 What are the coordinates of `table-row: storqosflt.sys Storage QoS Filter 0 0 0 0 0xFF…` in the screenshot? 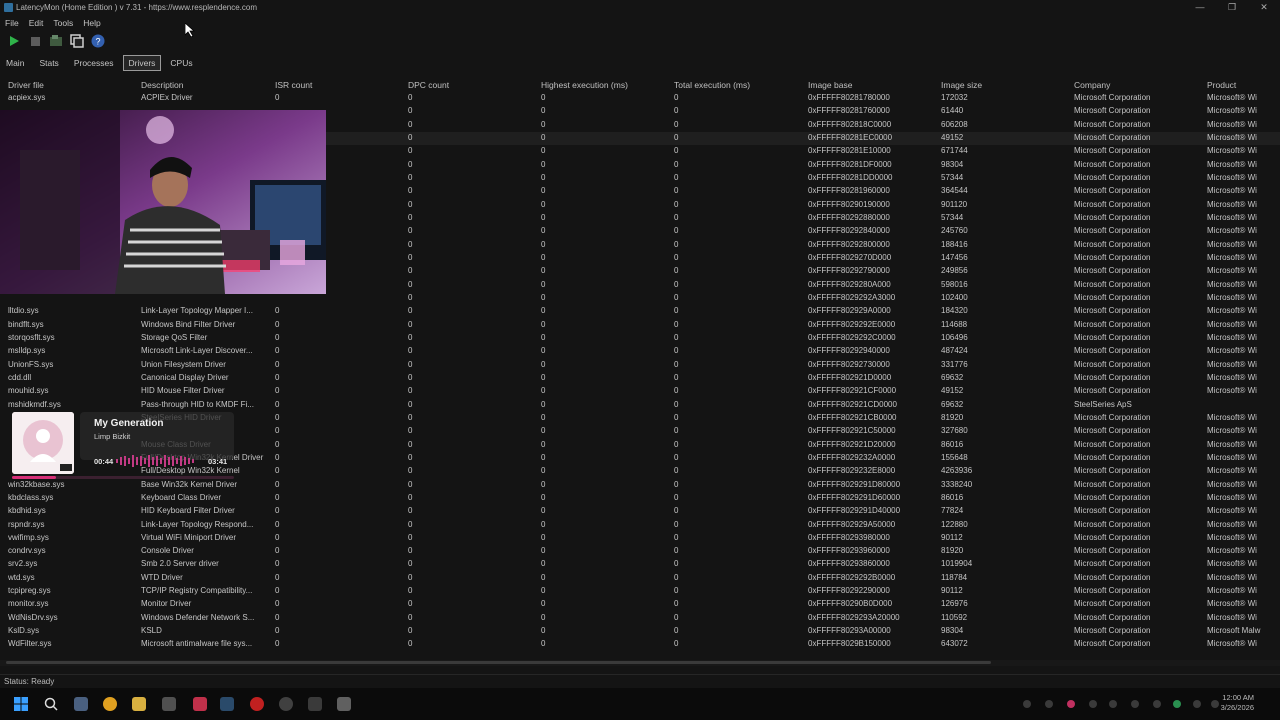 It's located at (640, 338).